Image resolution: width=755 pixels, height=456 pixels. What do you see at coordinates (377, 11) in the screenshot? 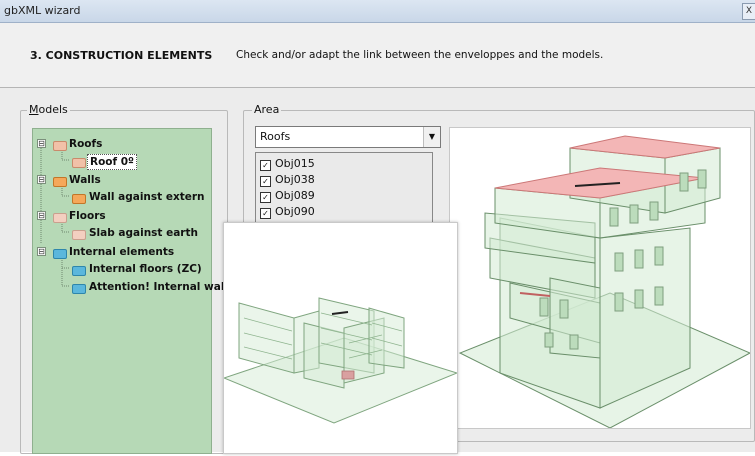
I see `window-titlebar: gbXML wizard X` at bounding box center [377, 11].